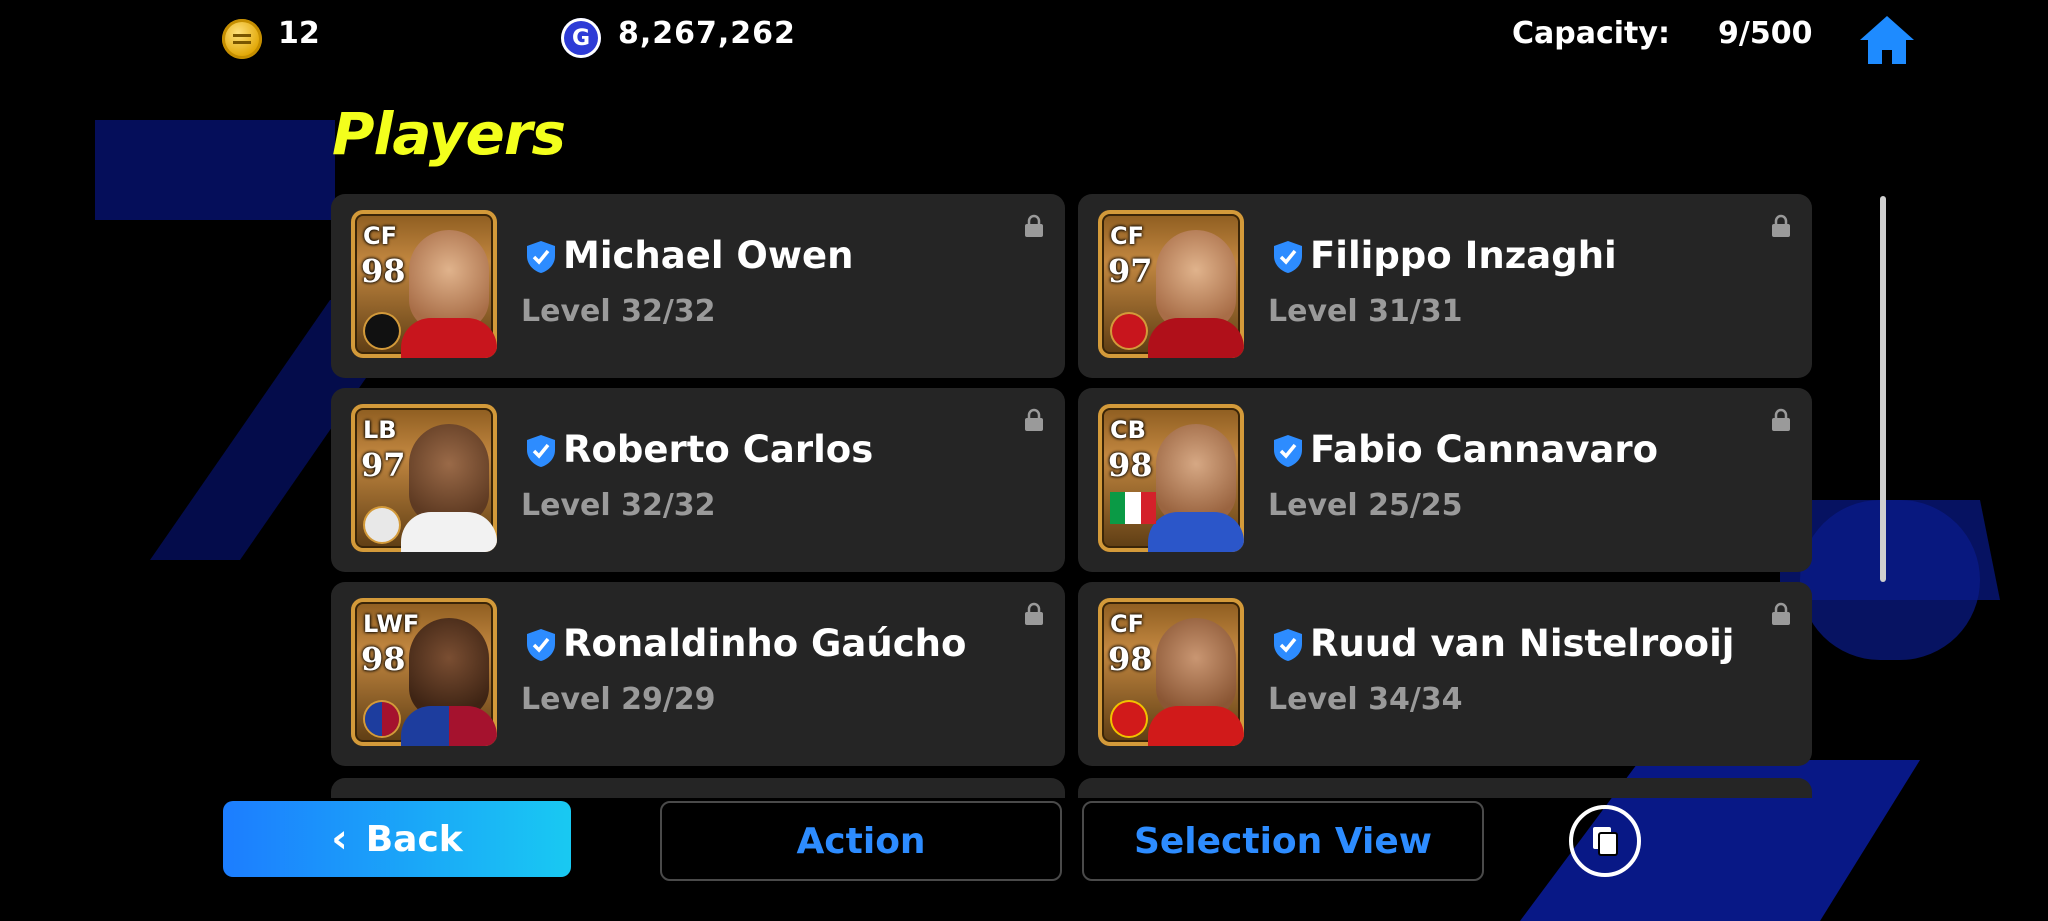 The width and height of the screenshot is (2048, 921). I want to click on player-name: Filippo Inzaghi, so click(1463, 255).